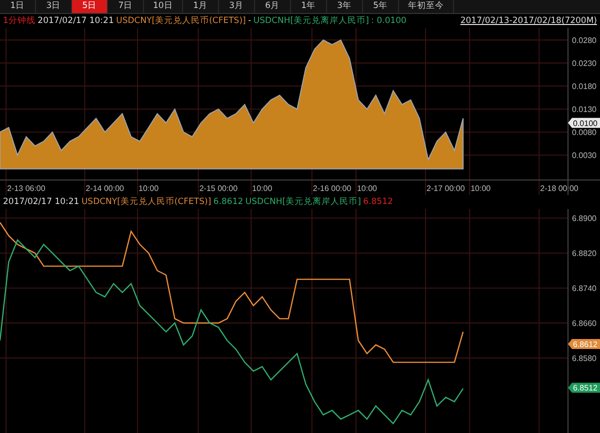  Describe the element at coordinates (105, 188) in the screenshot. I see `x-tick-label: 2-14 00:00` at that location.